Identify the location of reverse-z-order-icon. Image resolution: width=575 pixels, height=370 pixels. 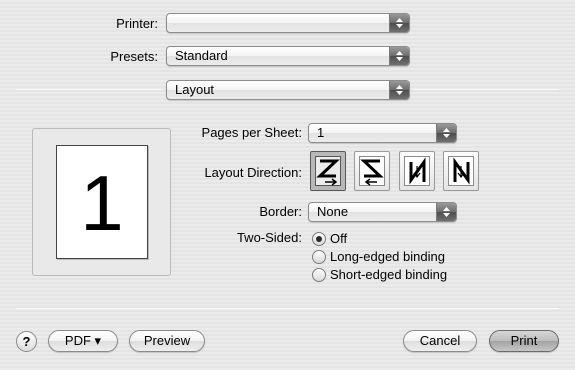
(372, 172).